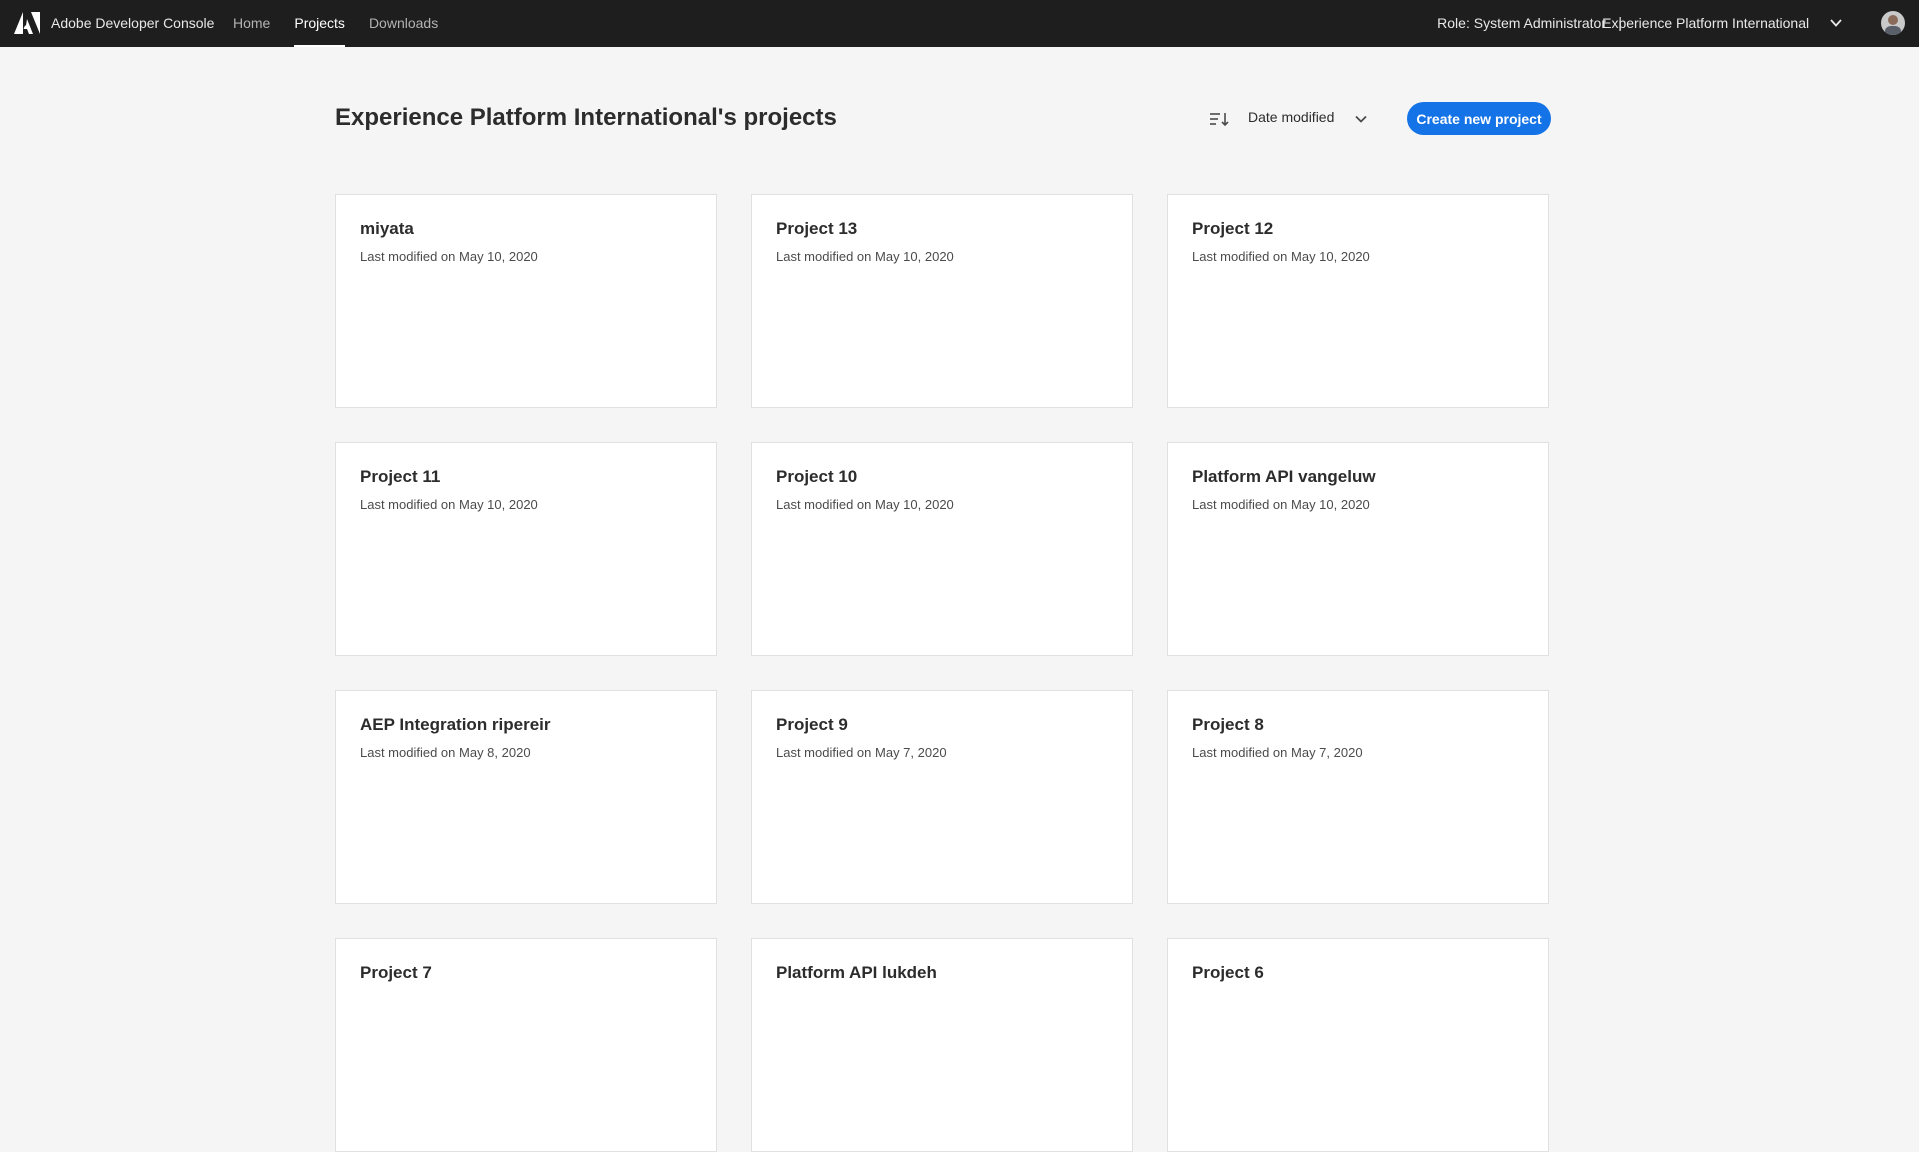 This screenshot has height=1152, width=1919. What do you see at coordinates (526, 549) in the screenshot?
I see `project-card: Project 11 Last modified on May 10, 2020` at bounding box center [526, 549].